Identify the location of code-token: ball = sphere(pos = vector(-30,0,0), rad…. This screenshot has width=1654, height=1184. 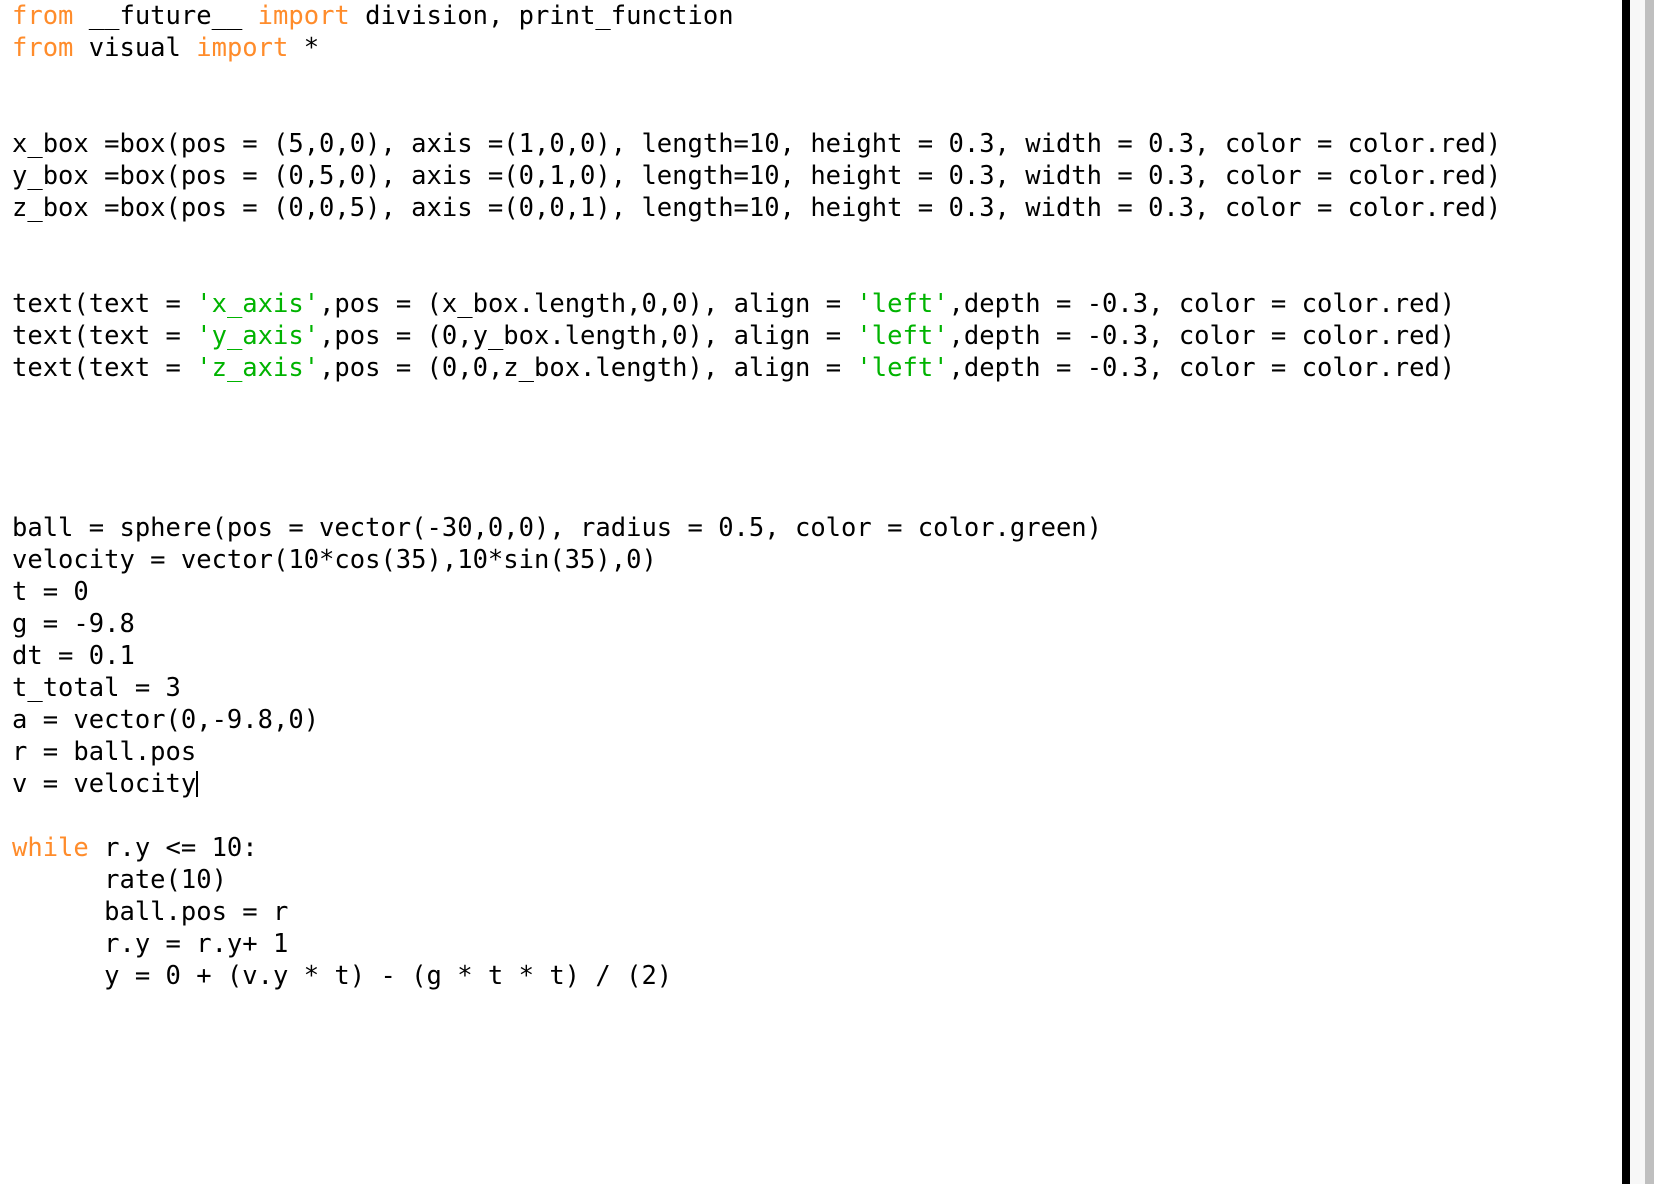
(557, 528).